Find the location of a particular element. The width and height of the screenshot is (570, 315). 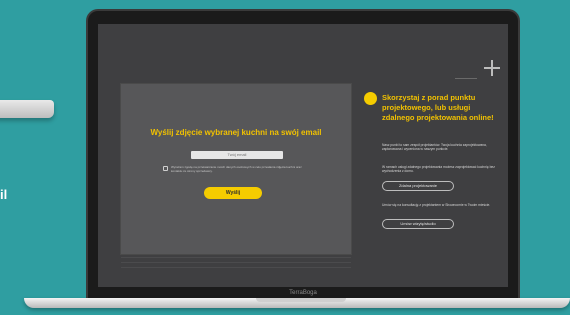

footer-row is located at coordinates (236, 269).